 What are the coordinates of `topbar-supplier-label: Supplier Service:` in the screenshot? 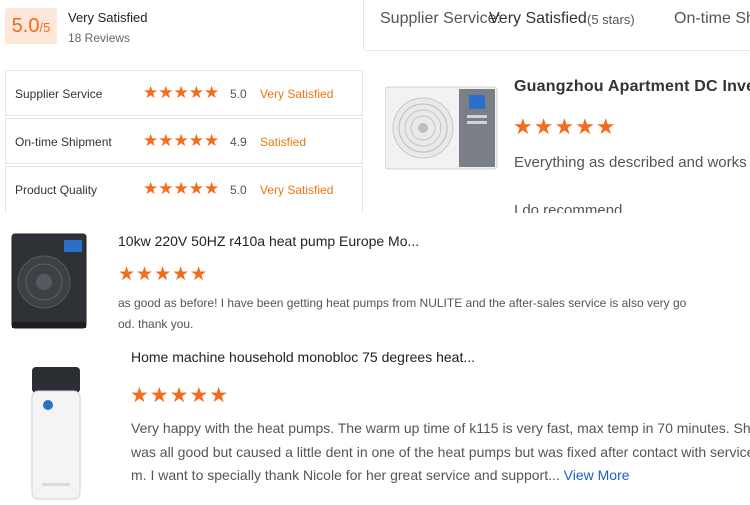 It's located at (440, 18).